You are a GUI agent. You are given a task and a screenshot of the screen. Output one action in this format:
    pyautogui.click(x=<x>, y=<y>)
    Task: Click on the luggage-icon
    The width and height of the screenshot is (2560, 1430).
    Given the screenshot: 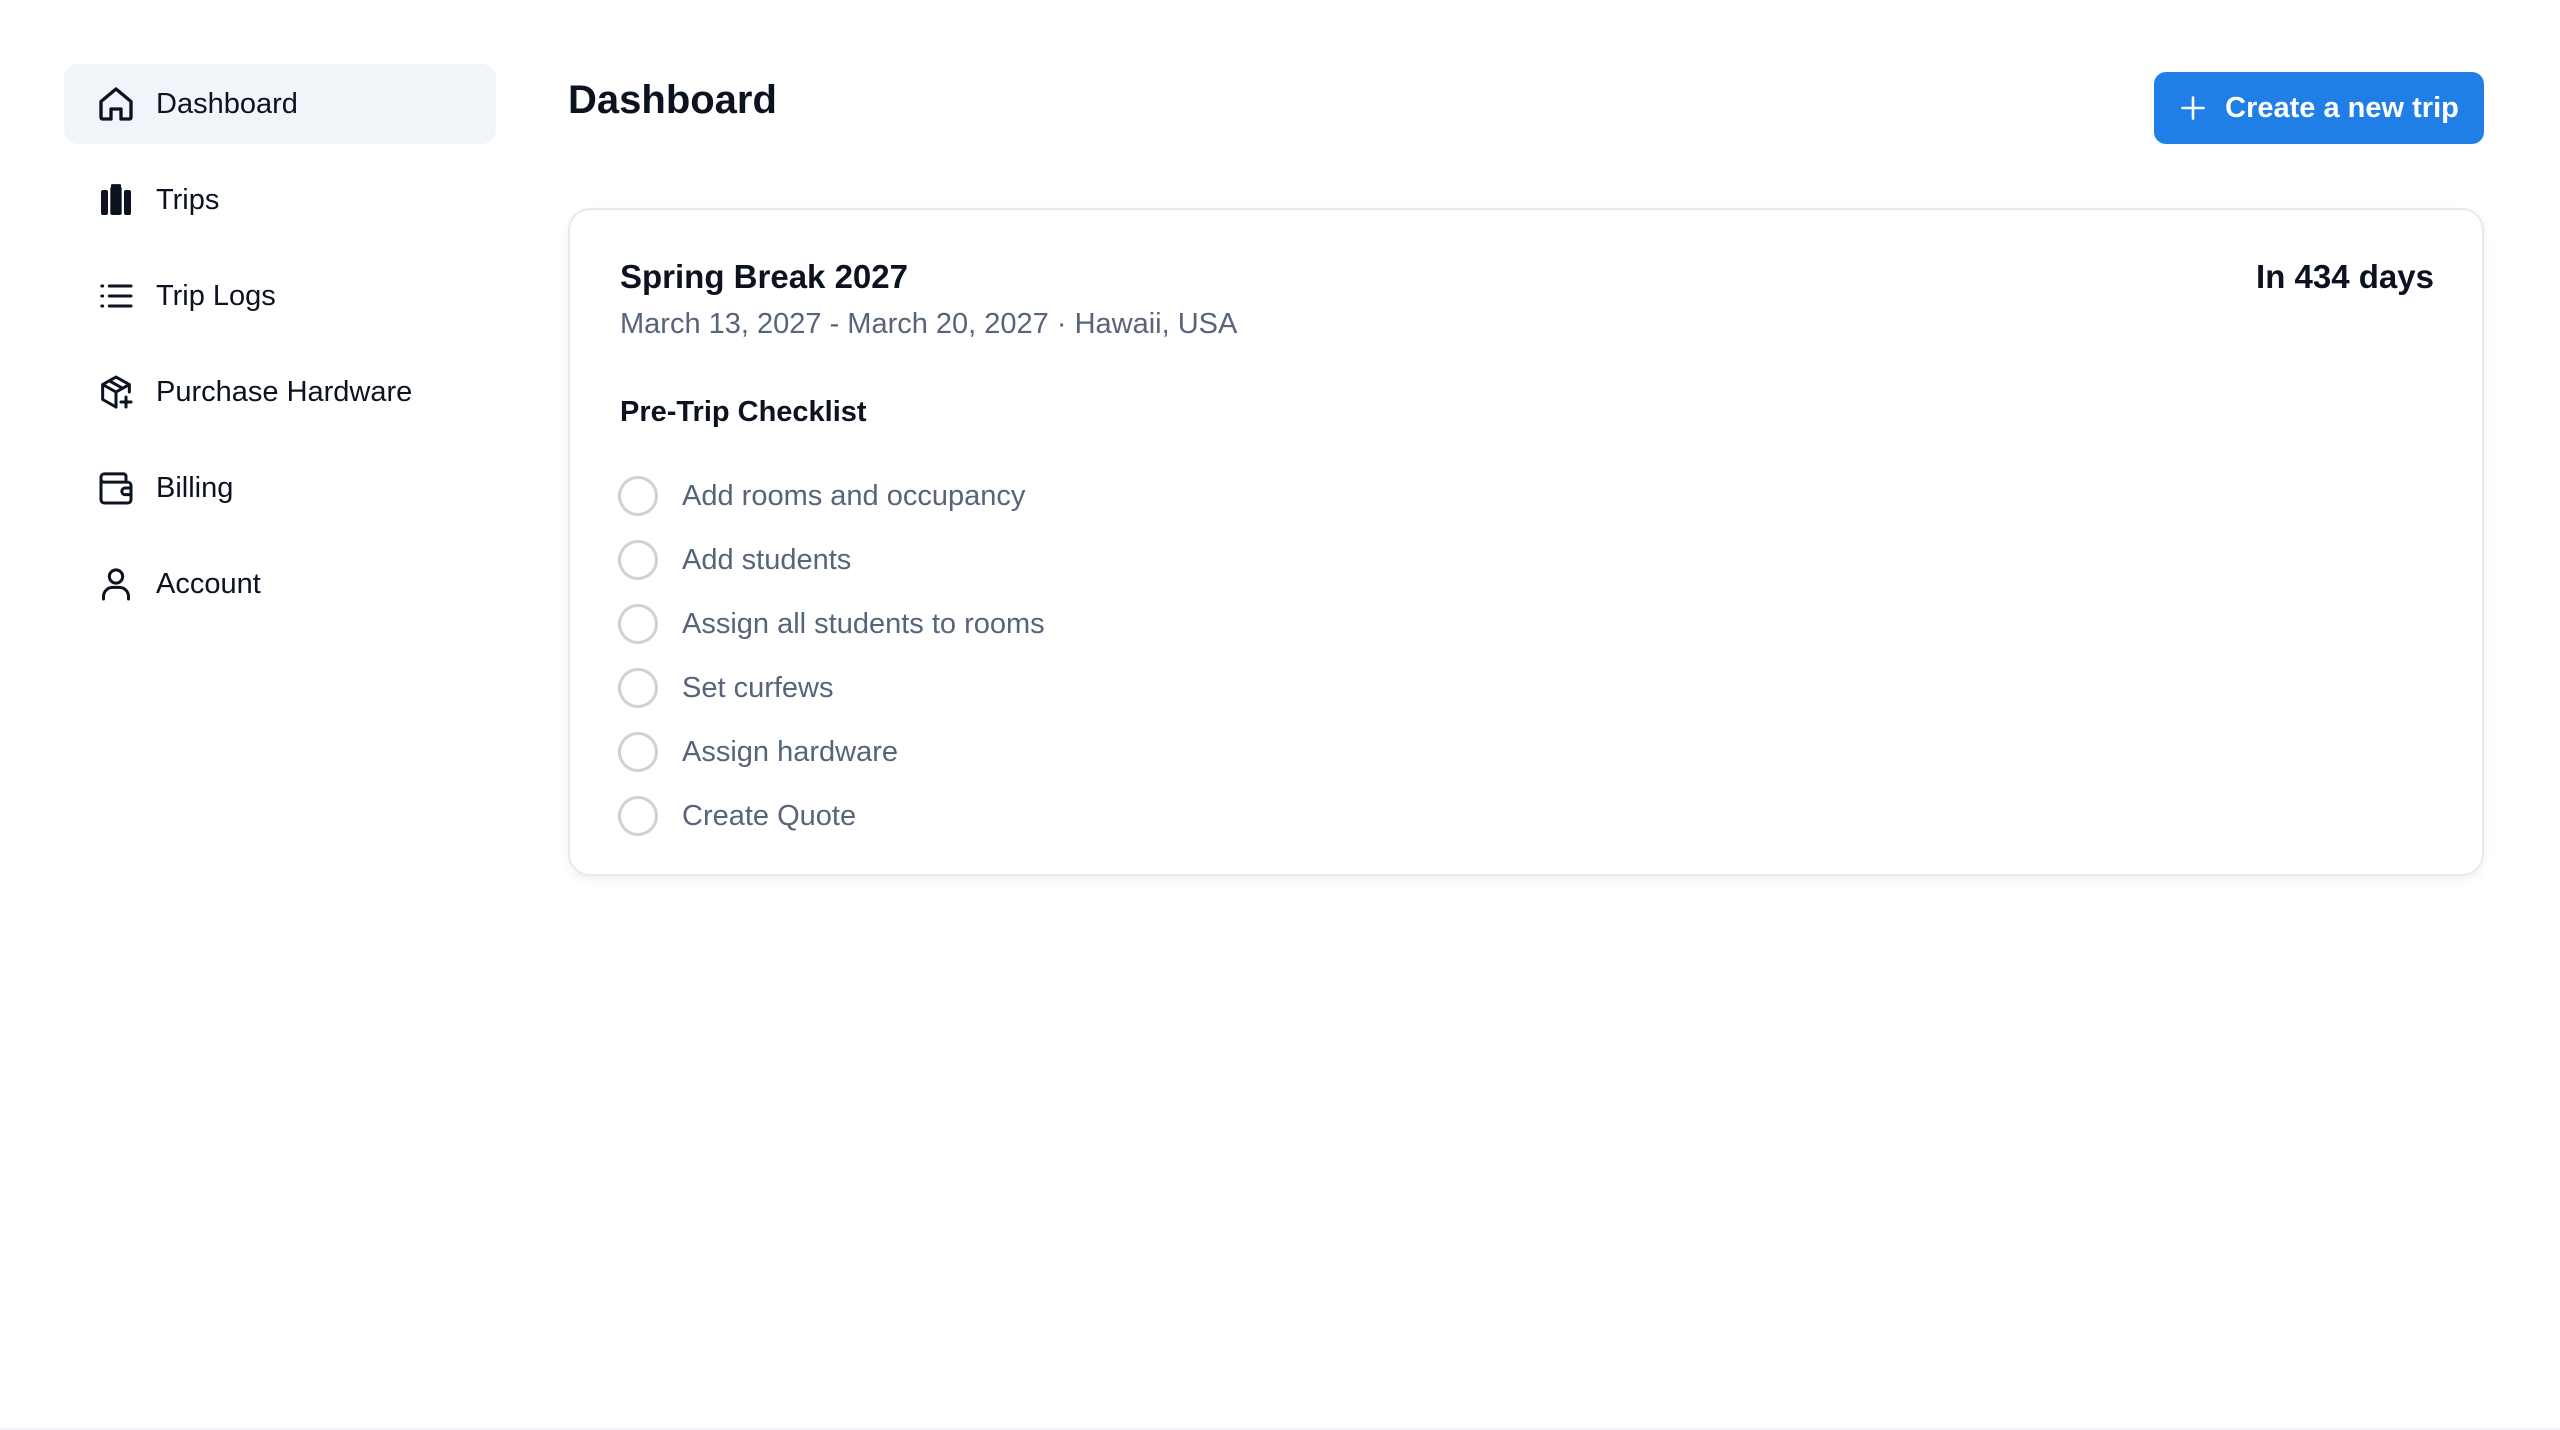 What is the action you would take?
    pyautogui.click(x=116, y=200)
    